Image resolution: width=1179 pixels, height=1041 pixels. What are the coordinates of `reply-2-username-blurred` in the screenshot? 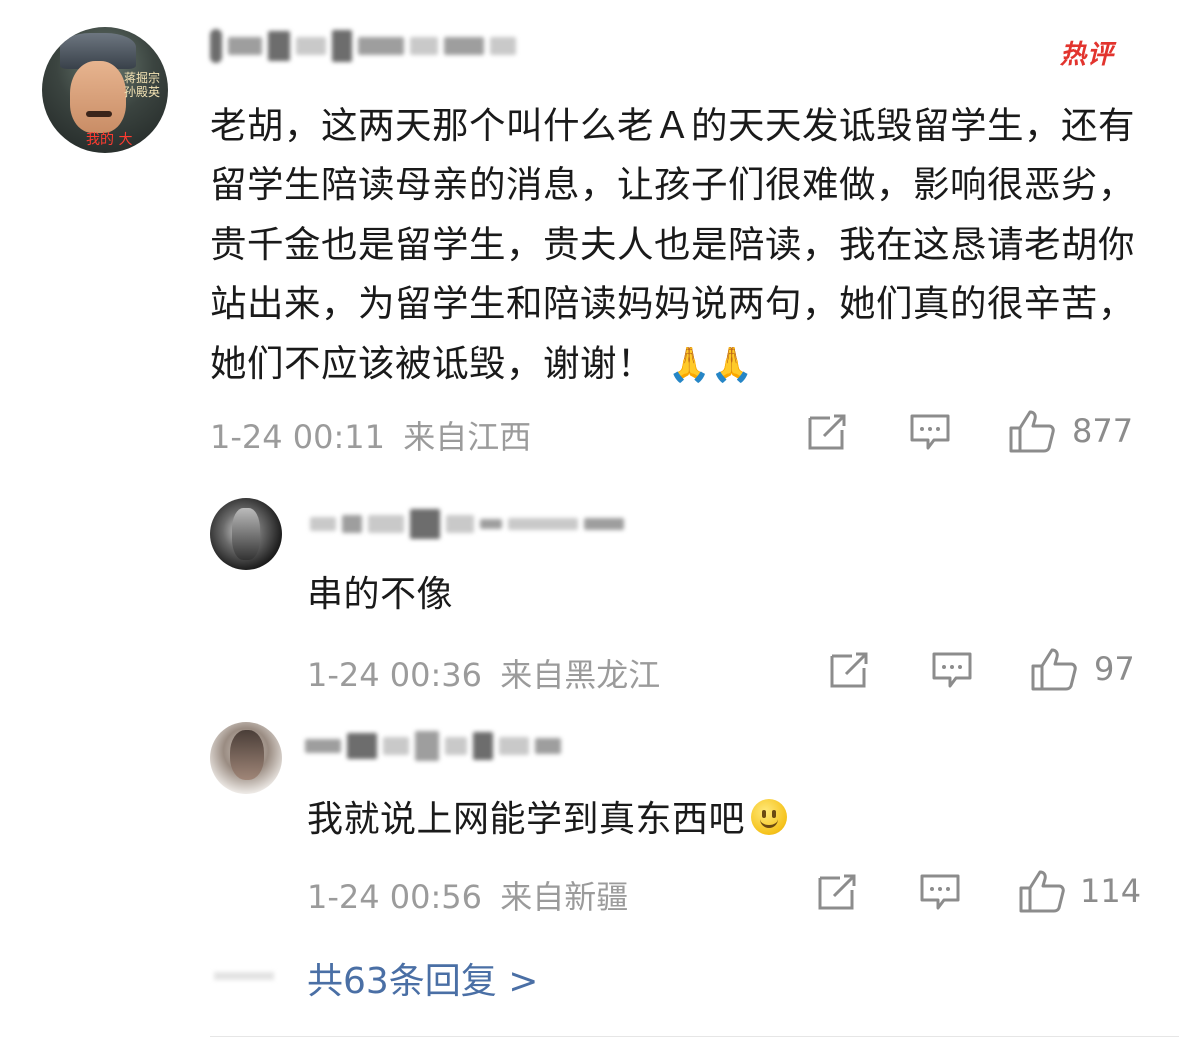 It's located at (433, 746).